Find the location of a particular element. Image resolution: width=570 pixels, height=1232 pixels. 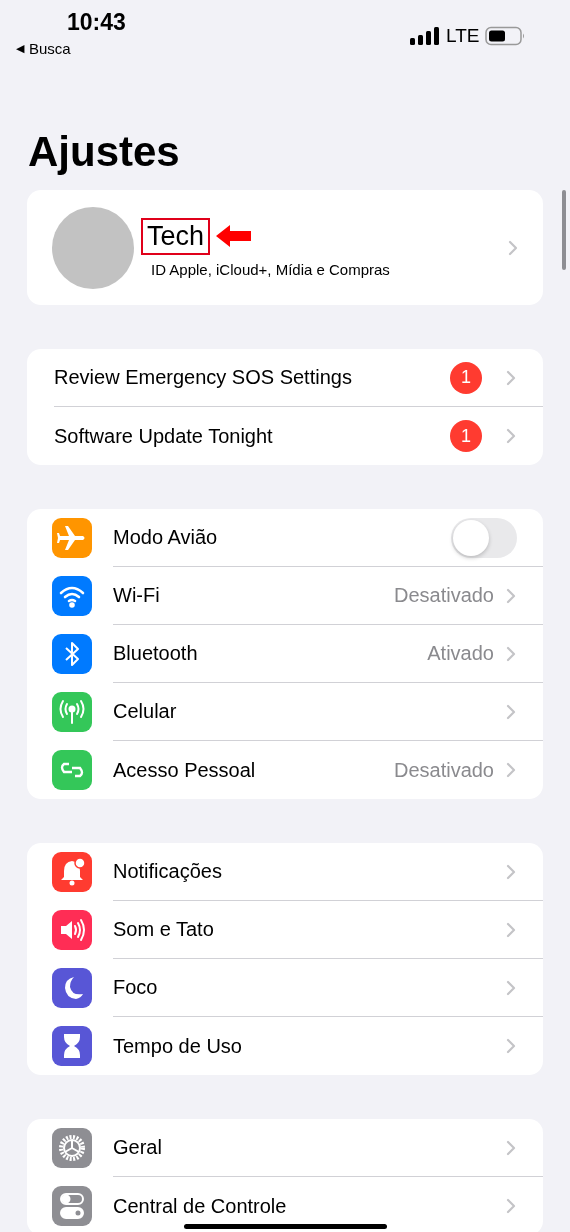

settings-row: Review Emergency SOS Settings 1 is located at coordinates (285, 378).